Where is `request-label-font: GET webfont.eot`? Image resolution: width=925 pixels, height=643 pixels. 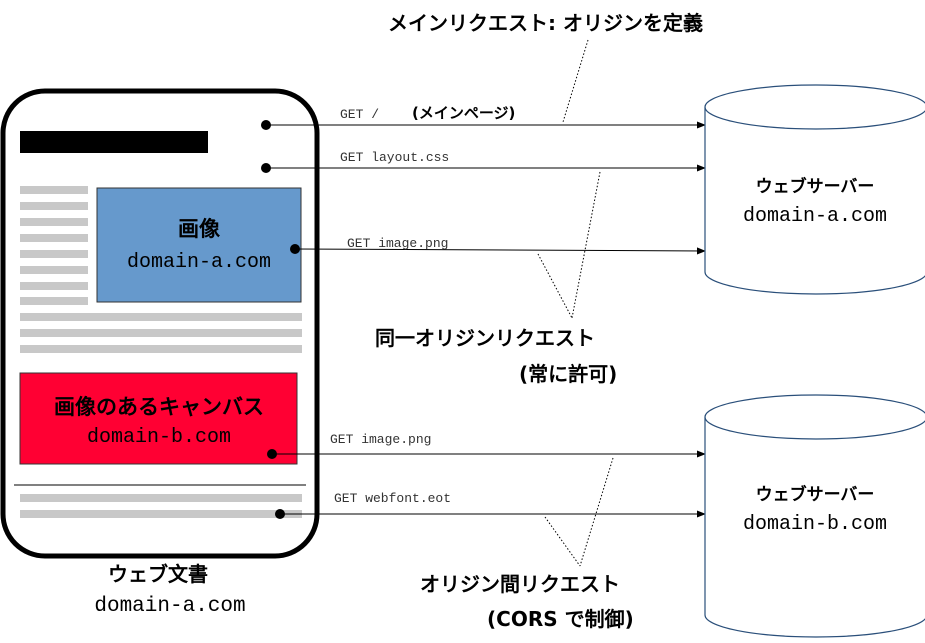 request-label-font: GET webfont.eot is located at coordinates (392, 498).